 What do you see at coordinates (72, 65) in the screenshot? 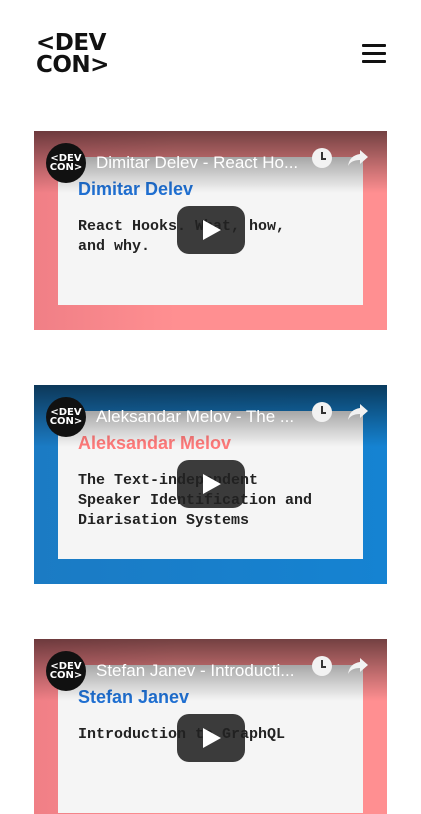
I see `logo-line-2: CON>` at bounding box center [72, 65].